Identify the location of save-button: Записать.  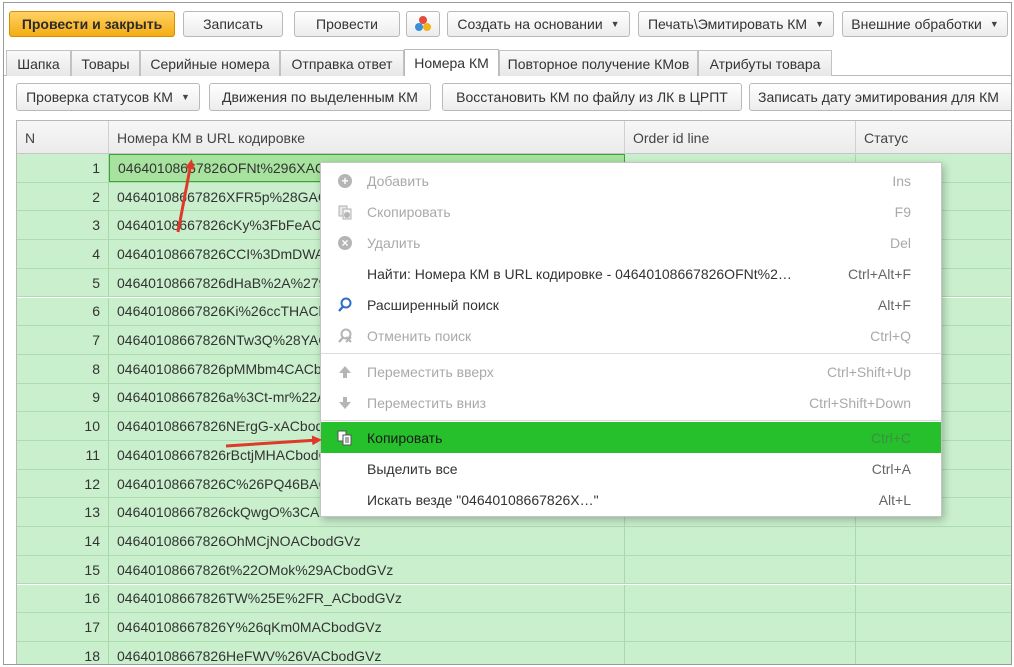
(233, 24).